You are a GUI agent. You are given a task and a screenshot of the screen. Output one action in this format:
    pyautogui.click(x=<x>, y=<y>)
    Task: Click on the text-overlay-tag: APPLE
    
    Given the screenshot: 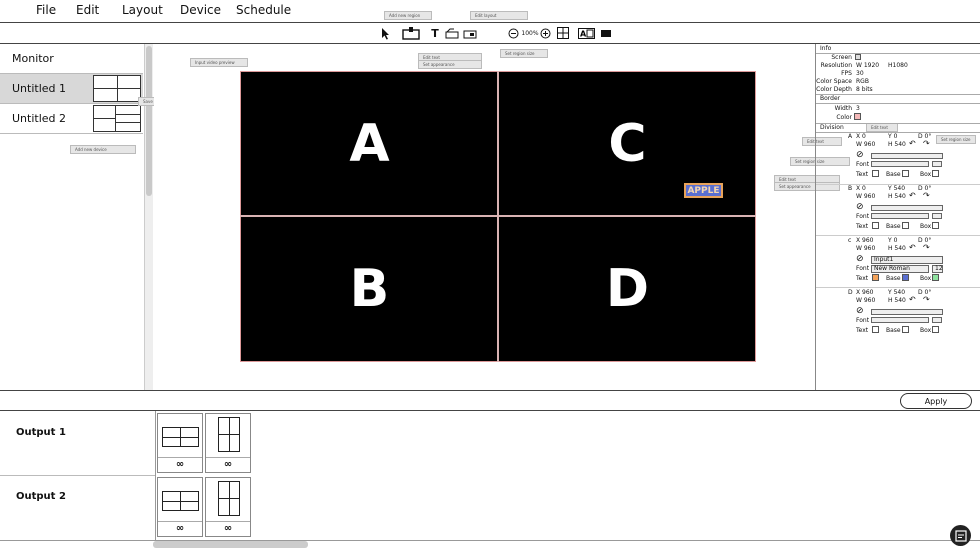 What is the action you would take?
    pyautogui.click(x=703, y=190)
    